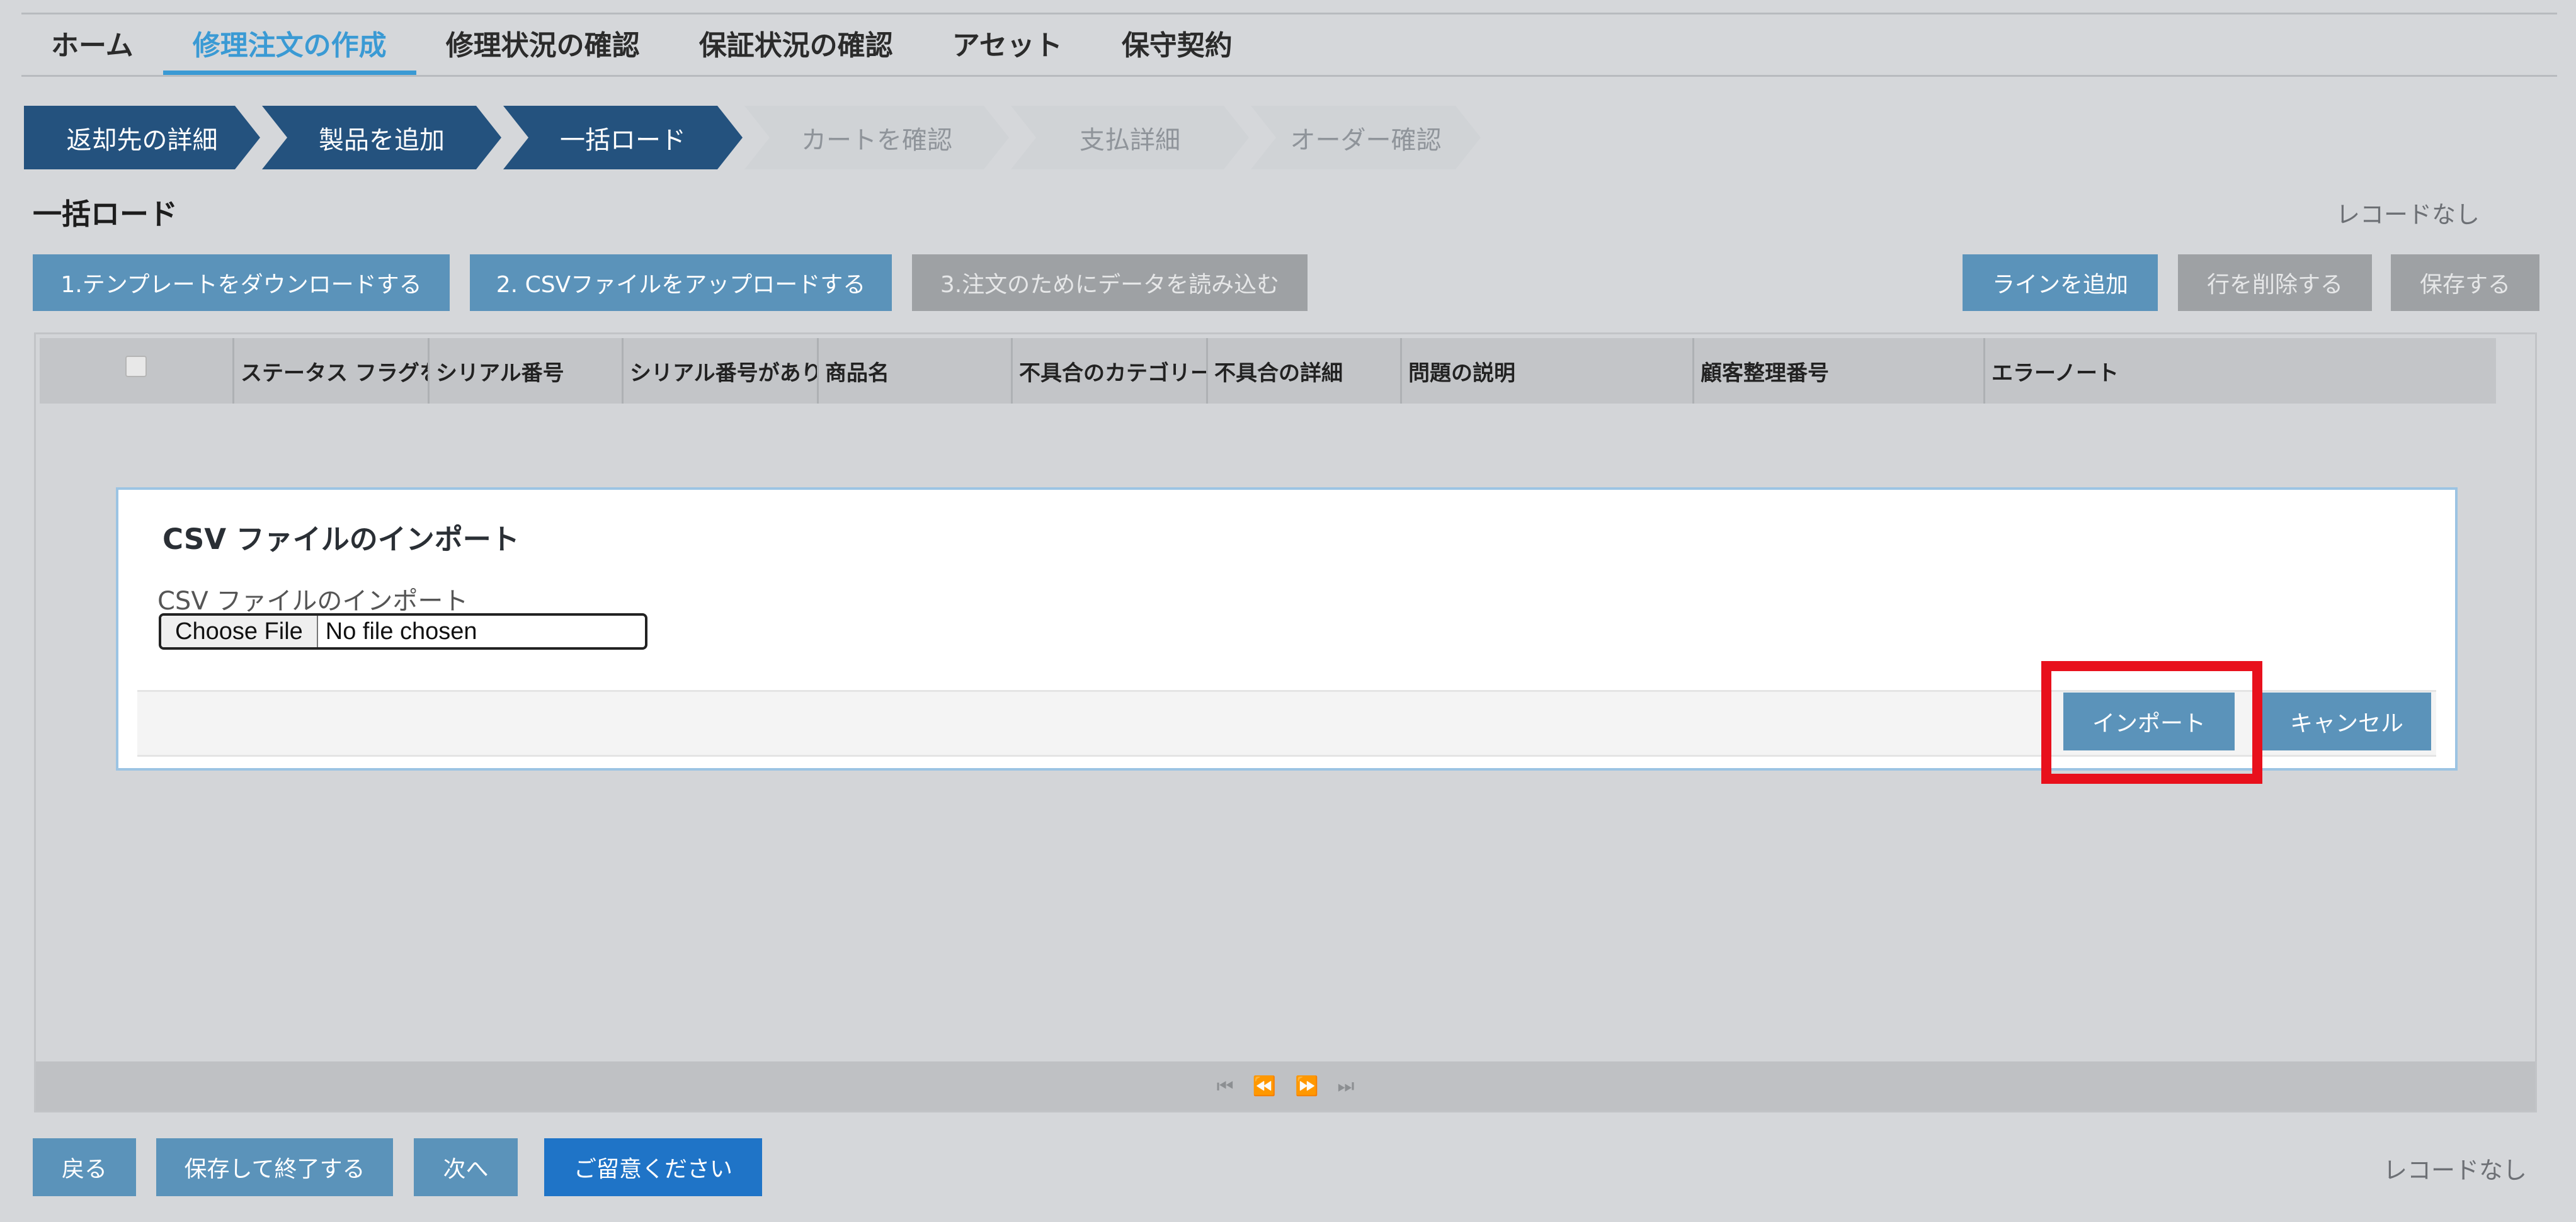 This screenshot has width=2576, height=1222. Describe the element at coordinates (289, 44) in the screenshot. I see `nav-create-repair-order: 修理注文の作成` at that location.